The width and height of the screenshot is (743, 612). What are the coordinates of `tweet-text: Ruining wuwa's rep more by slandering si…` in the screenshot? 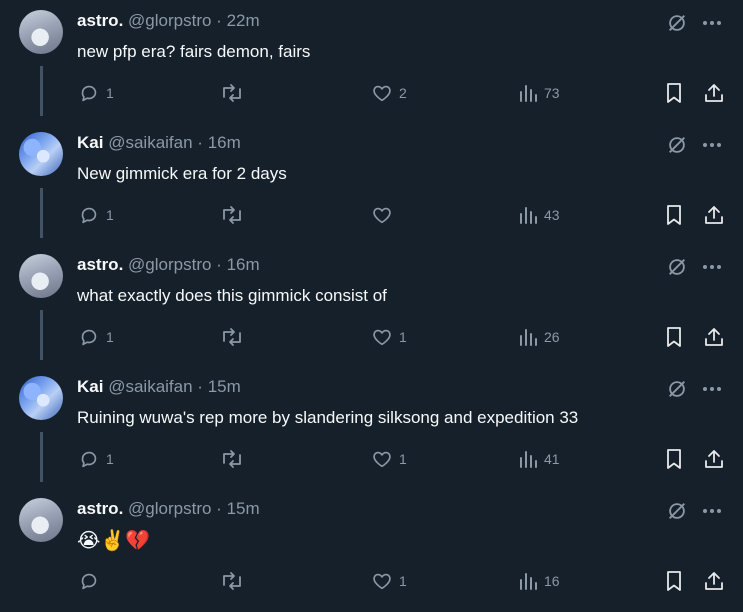 It's located at (328, 417).